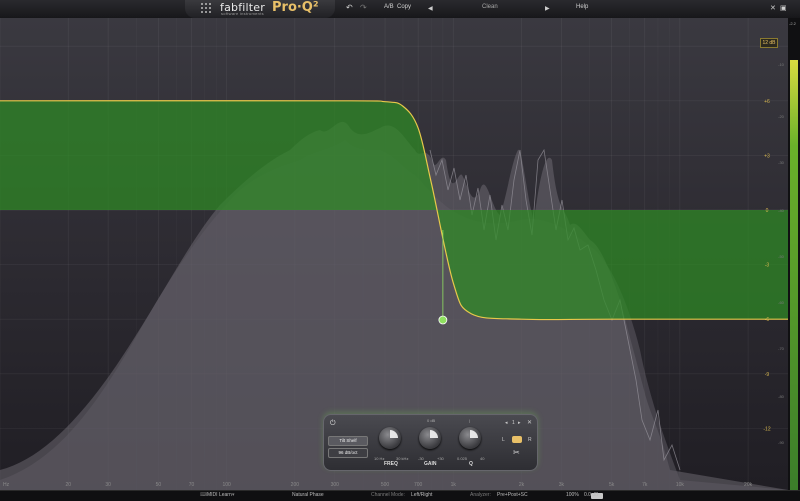 The width and height of the screenshot is (800, 501). I want to click on freq-tick-label: 5k, so click(612, 485).